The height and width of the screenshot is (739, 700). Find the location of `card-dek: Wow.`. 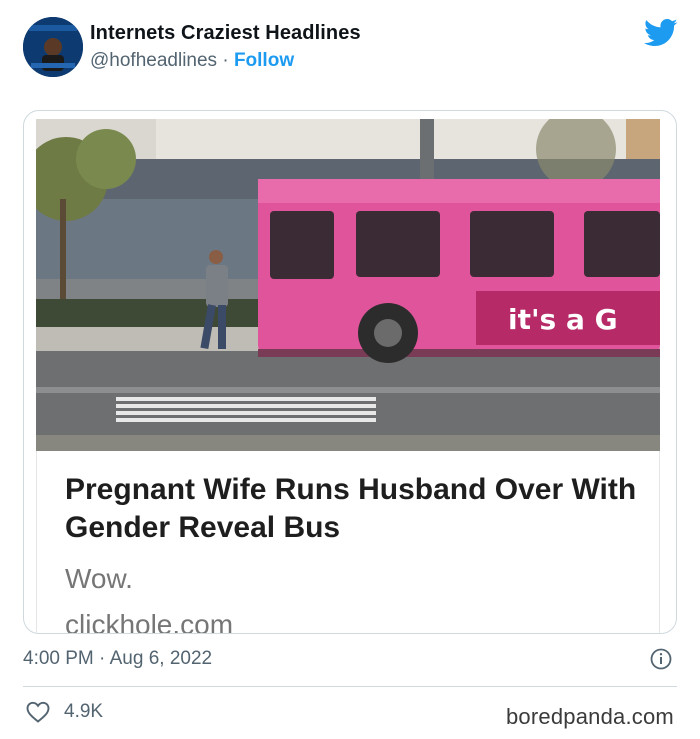

card-dek: Wow. is located at coordinates (99, 578).